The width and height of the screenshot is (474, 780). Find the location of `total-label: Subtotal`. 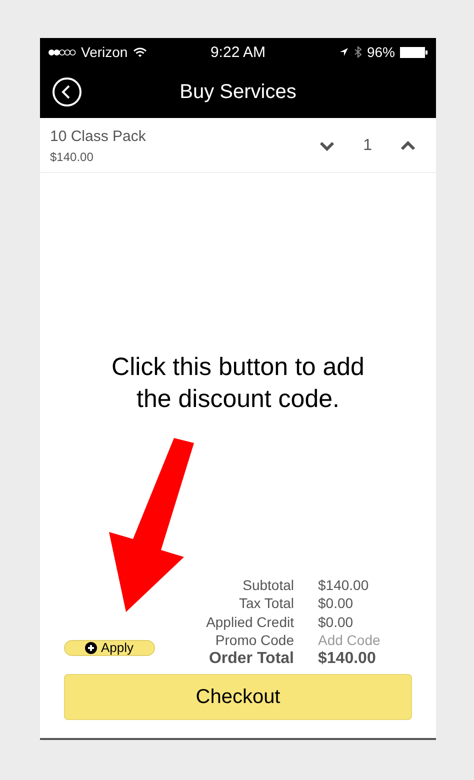

total-label: Subtotal is located at coordinates (268, 585).